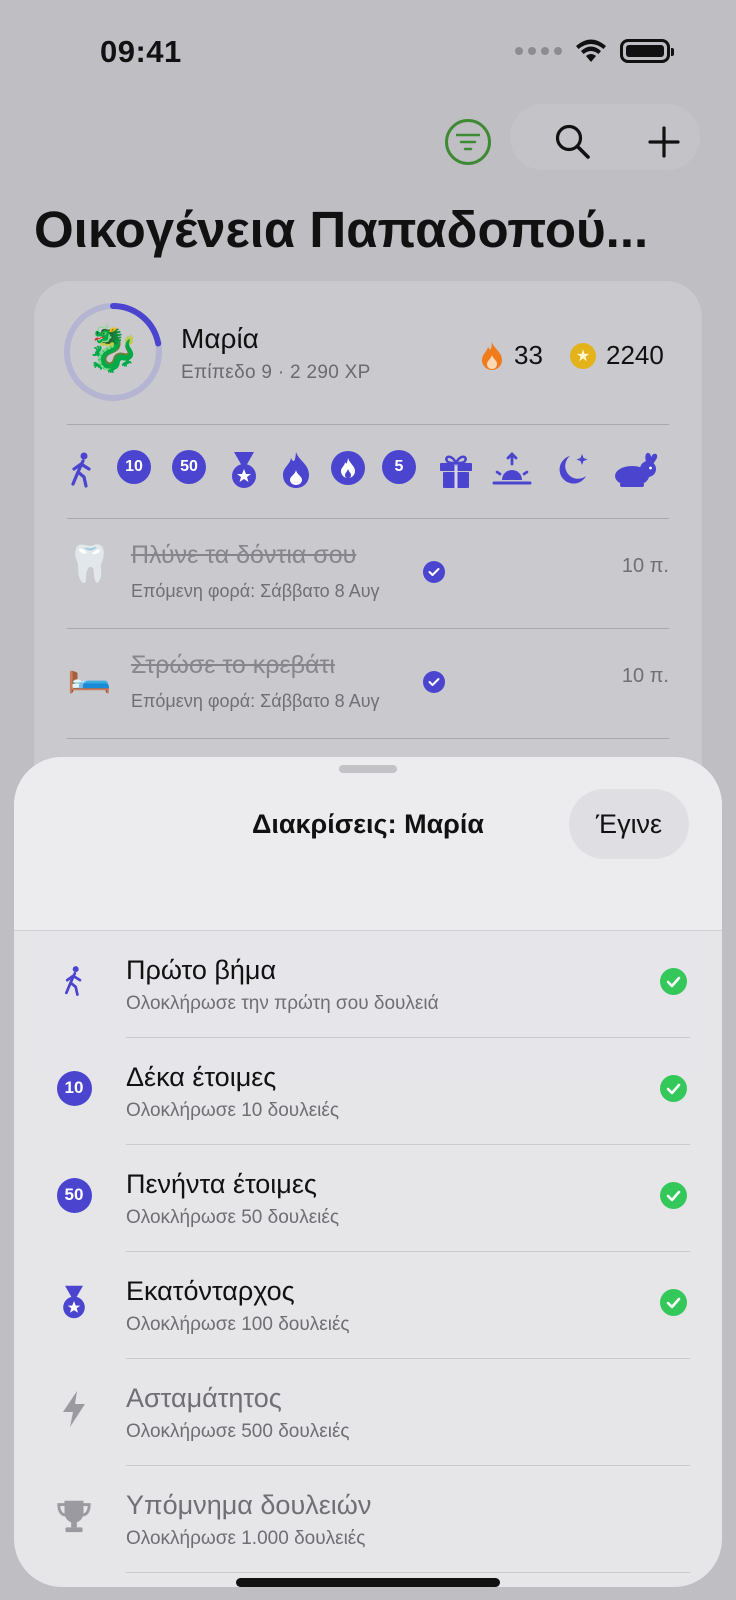  What do you see at coordinates (492, 355) in the screenshot?
I see `flame-icon` at bounding box center [492, 355].